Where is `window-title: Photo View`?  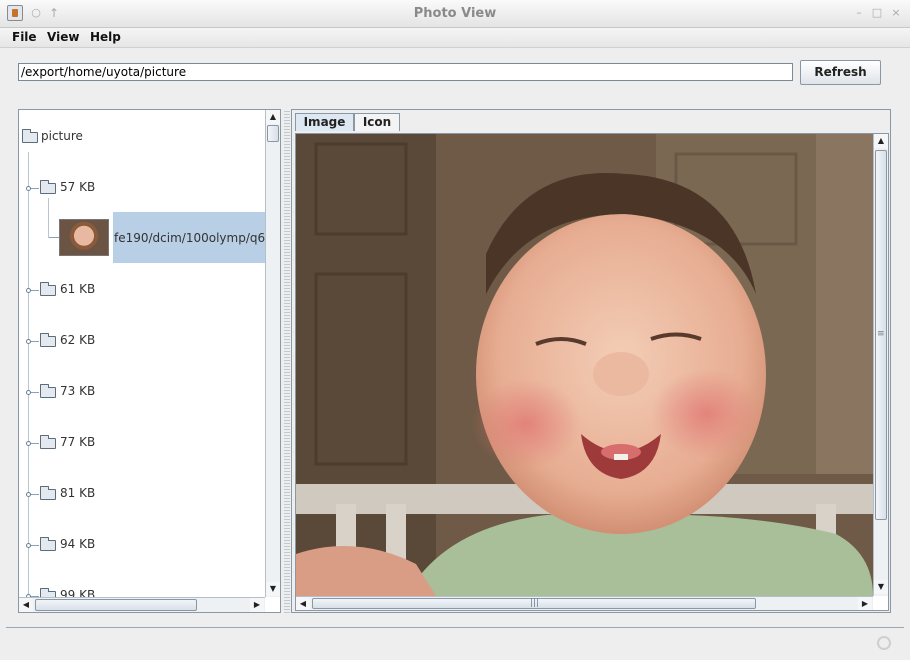
window-title: Photo View is located at coordinates (455, 13).